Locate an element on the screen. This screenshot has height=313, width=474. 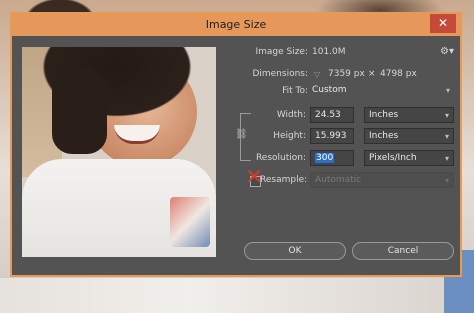
title-bar: Image Size ✕ is located at coordinates (236, 25).